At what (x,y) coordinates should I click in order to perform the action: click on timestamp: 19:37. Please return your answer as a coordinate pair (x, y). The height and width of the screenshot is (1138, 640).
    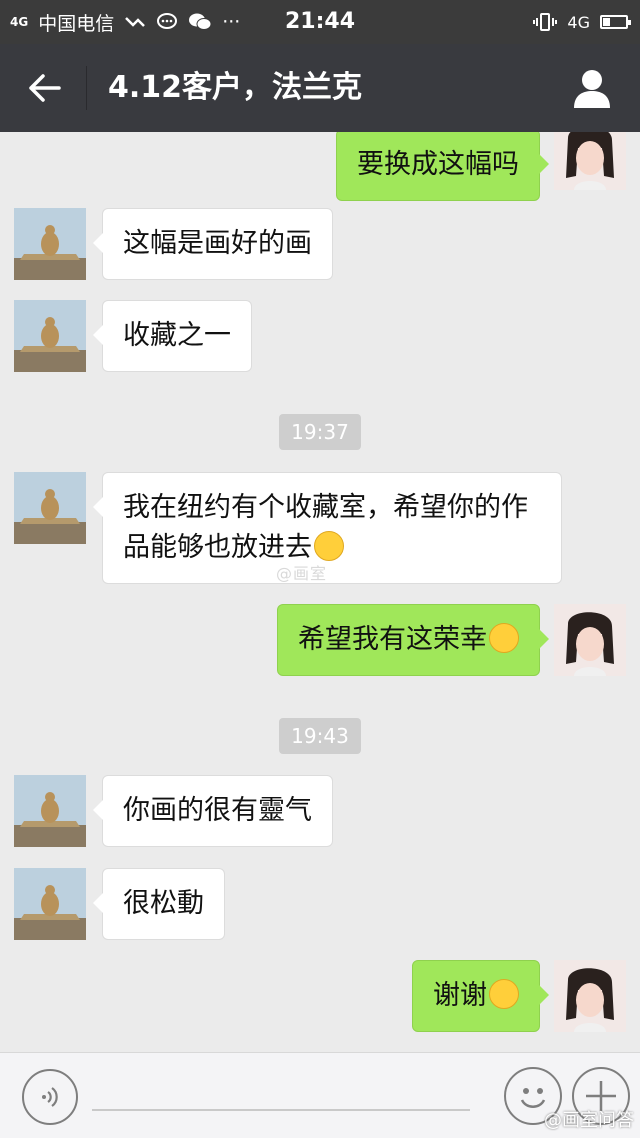
    Looking at the image, I should click on (320, 432).